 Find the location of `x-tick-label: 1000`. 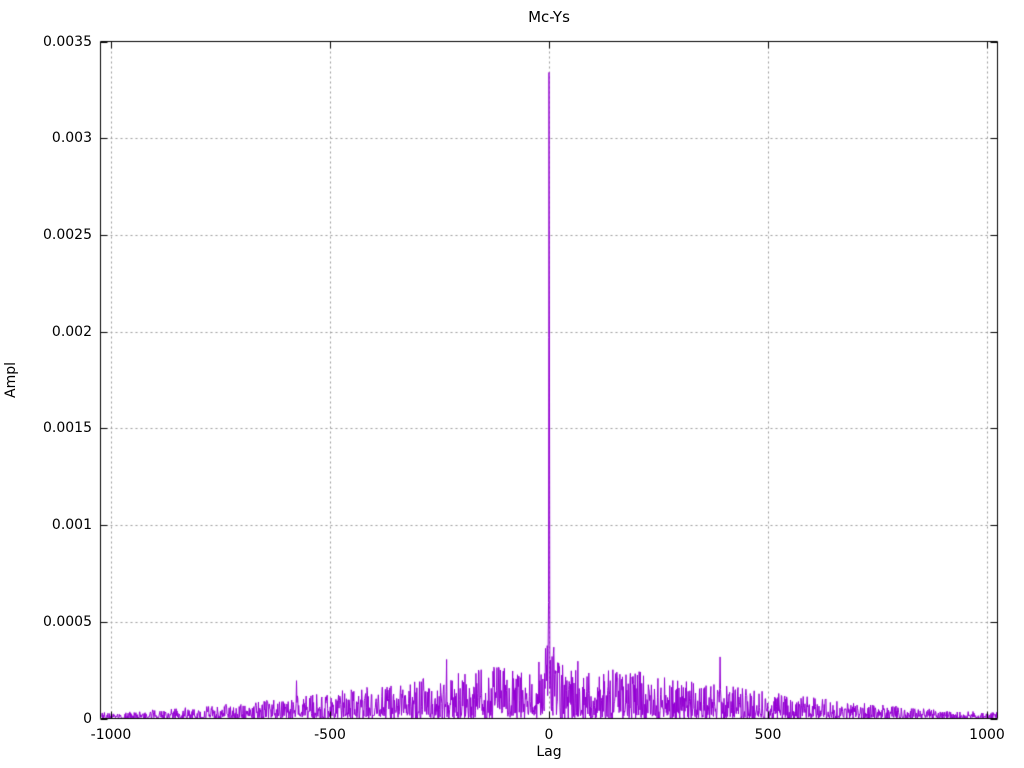

x-tick-label: 1000 is located at coordinates (987, 735).